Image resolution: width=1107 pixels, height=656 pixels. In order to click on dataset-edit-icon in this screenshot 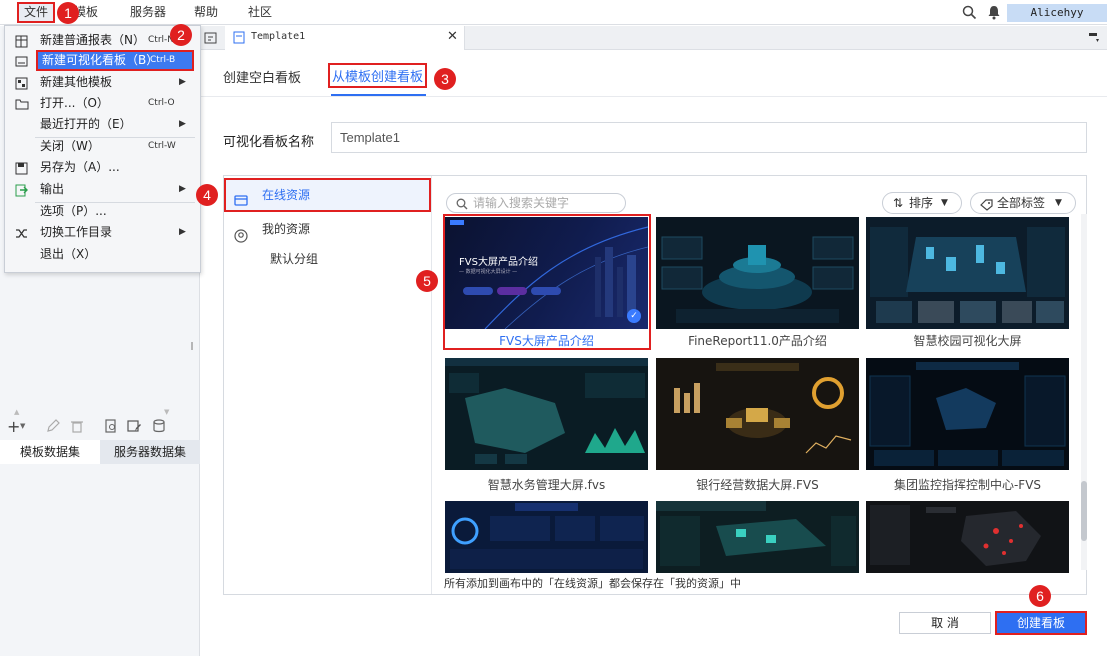, I will do `click(134, 427)`.